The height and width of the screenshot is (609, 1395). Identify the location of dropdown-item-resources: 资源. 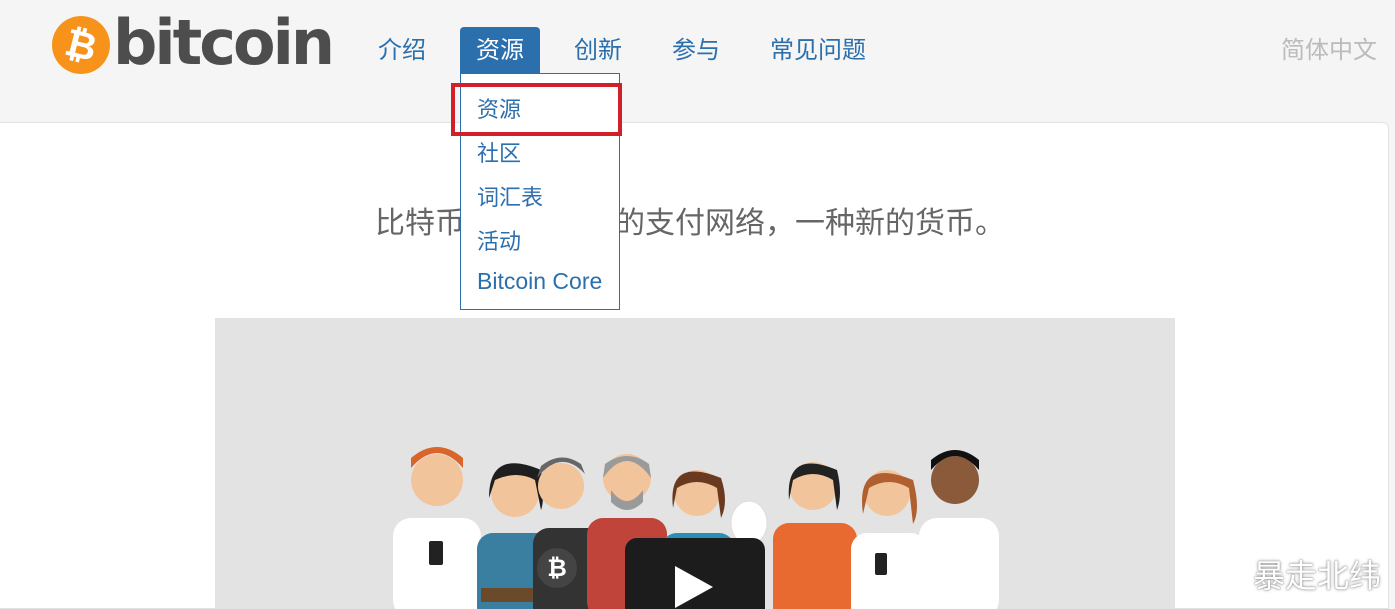
(499, 108).